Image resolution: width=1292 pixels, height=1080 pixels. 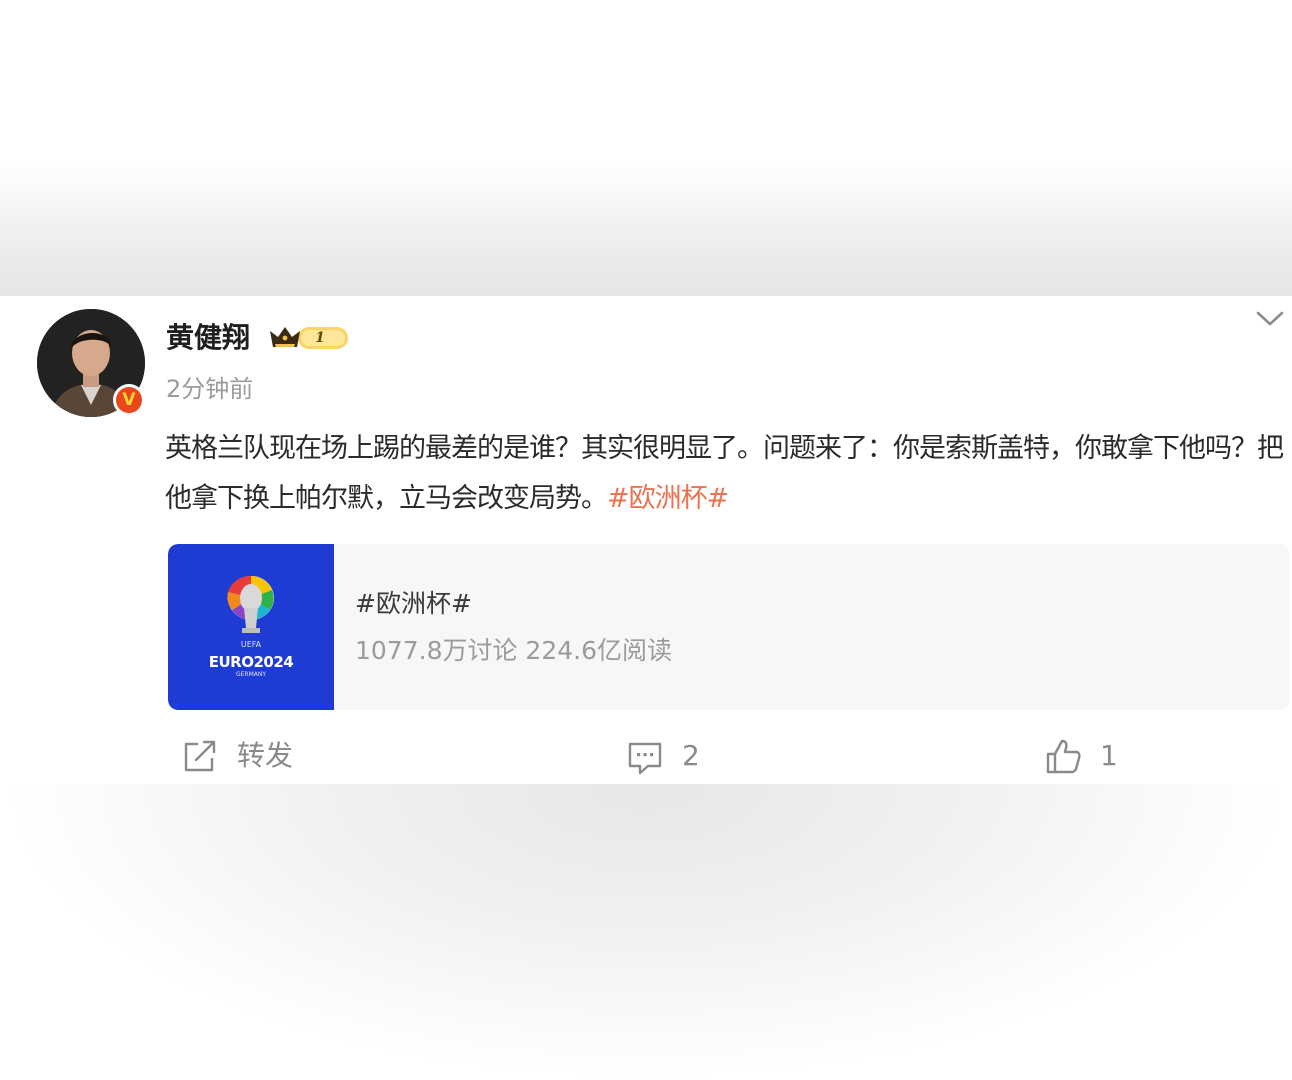 What do you see at coordinates (691, 755) in the screenshot?
I see `comment-count: 2` at bounding box center [691, 755].